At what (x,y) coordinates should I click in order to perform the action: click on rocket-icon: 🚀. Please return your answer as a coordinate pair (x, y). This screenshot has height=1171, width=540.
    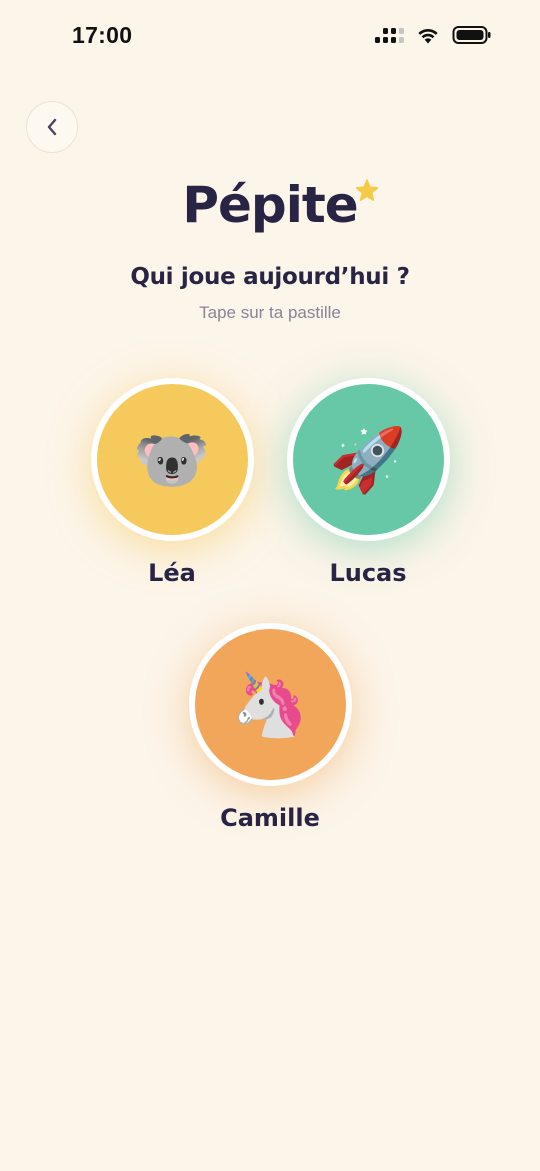
    Looking at the image, I should click on (368, 459).